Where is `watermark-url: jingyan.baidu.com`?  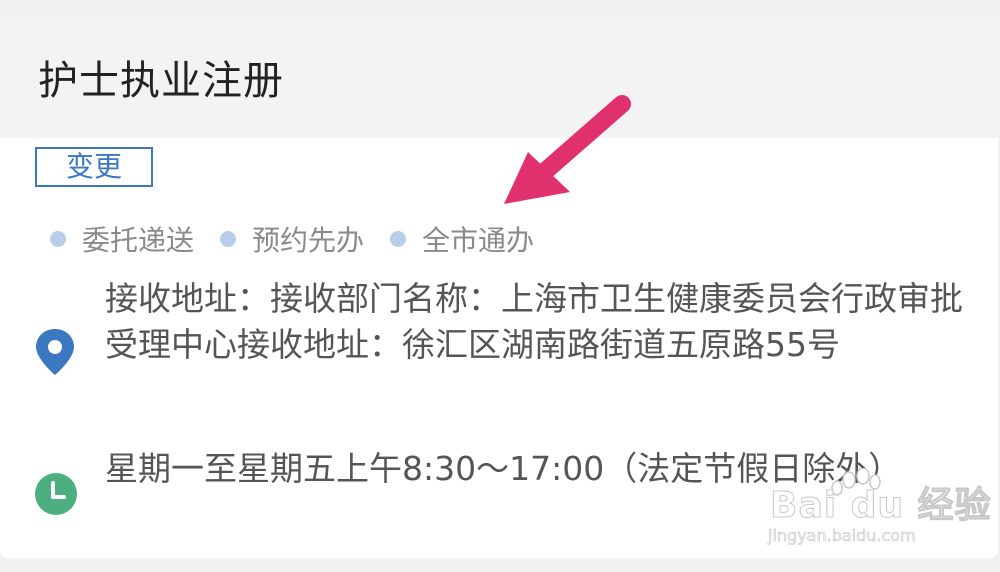
watermark-url: jingyan.baidu.com is located at coordinates (842, 536).